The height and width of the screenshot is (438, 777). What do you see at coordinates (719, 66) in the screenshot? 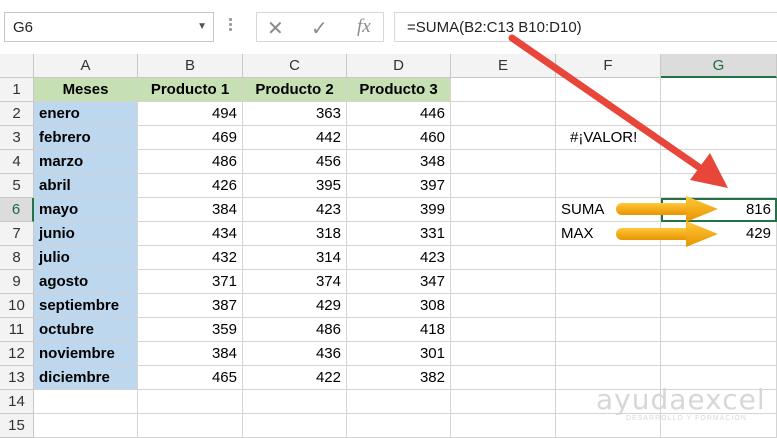
I see `column-header-g: G` at bounding box center [719, 66].